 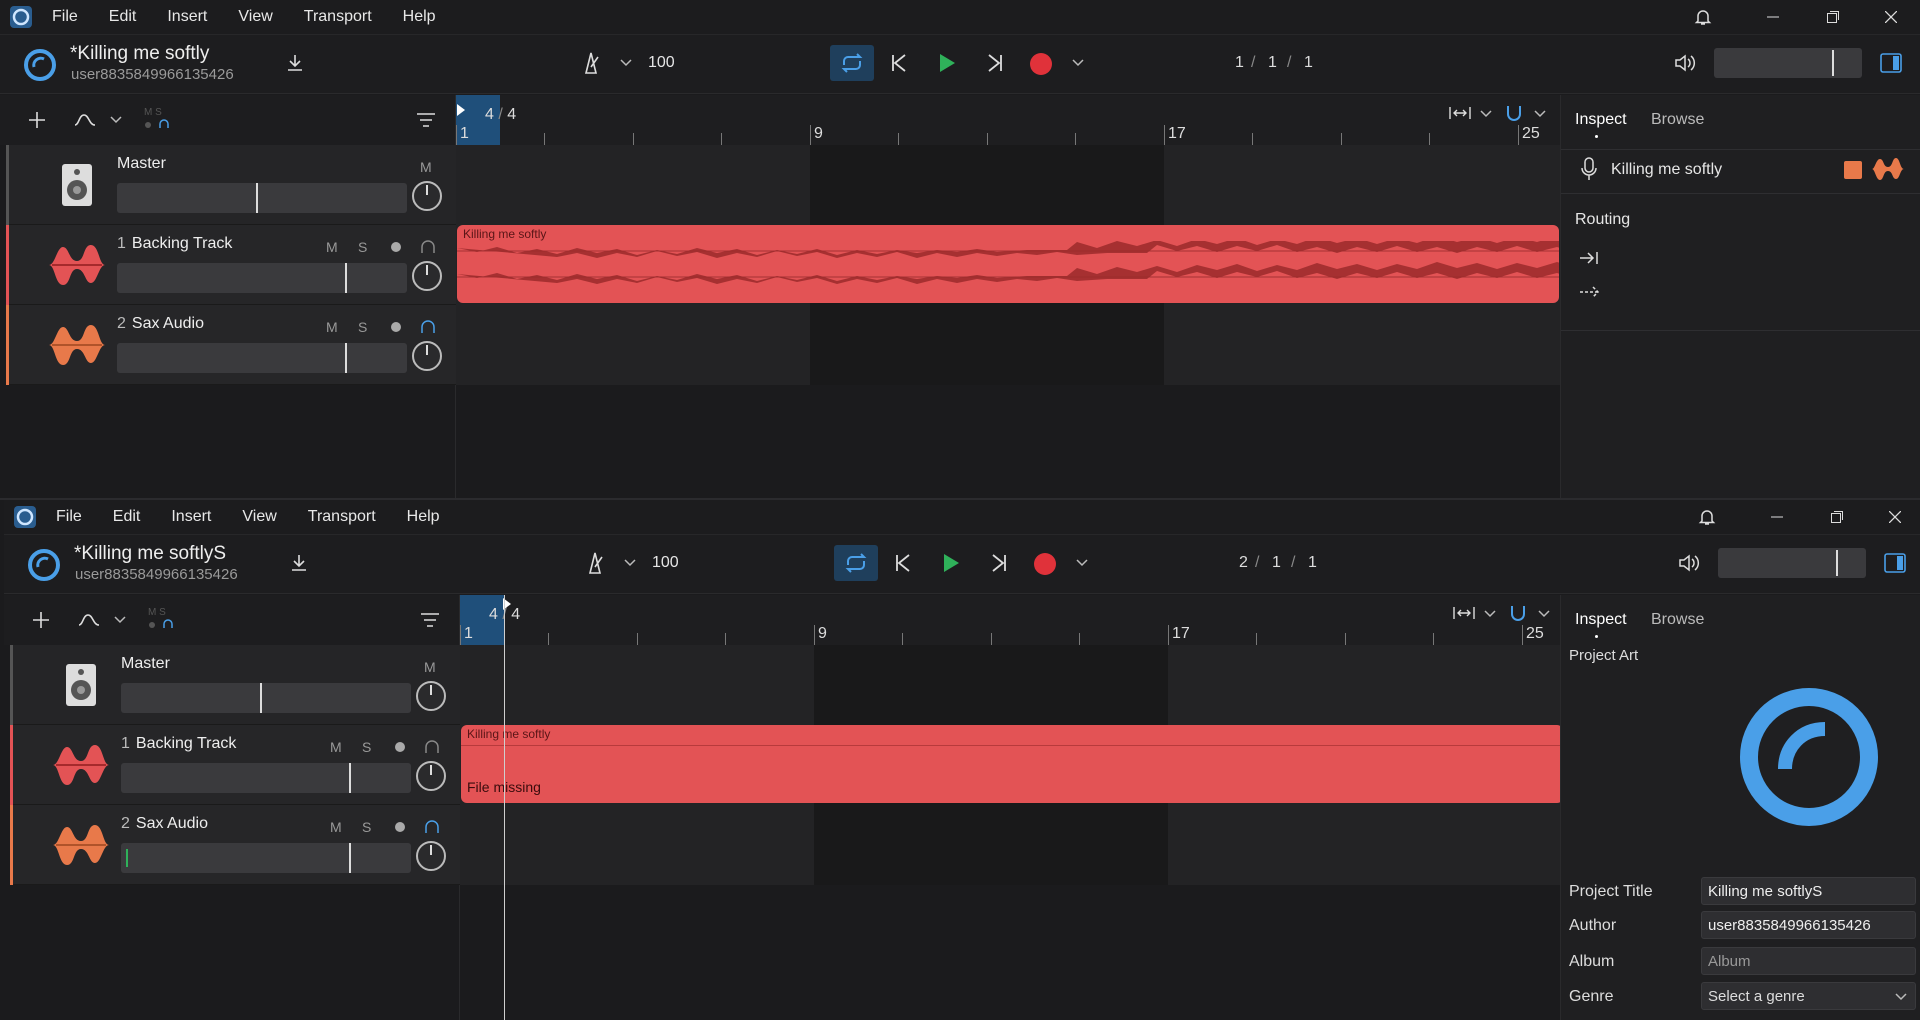 What do you see at coordinates (1590, 258) in the screenshot?
I see `input-routing-icon` at bounding box center [1590, 258].